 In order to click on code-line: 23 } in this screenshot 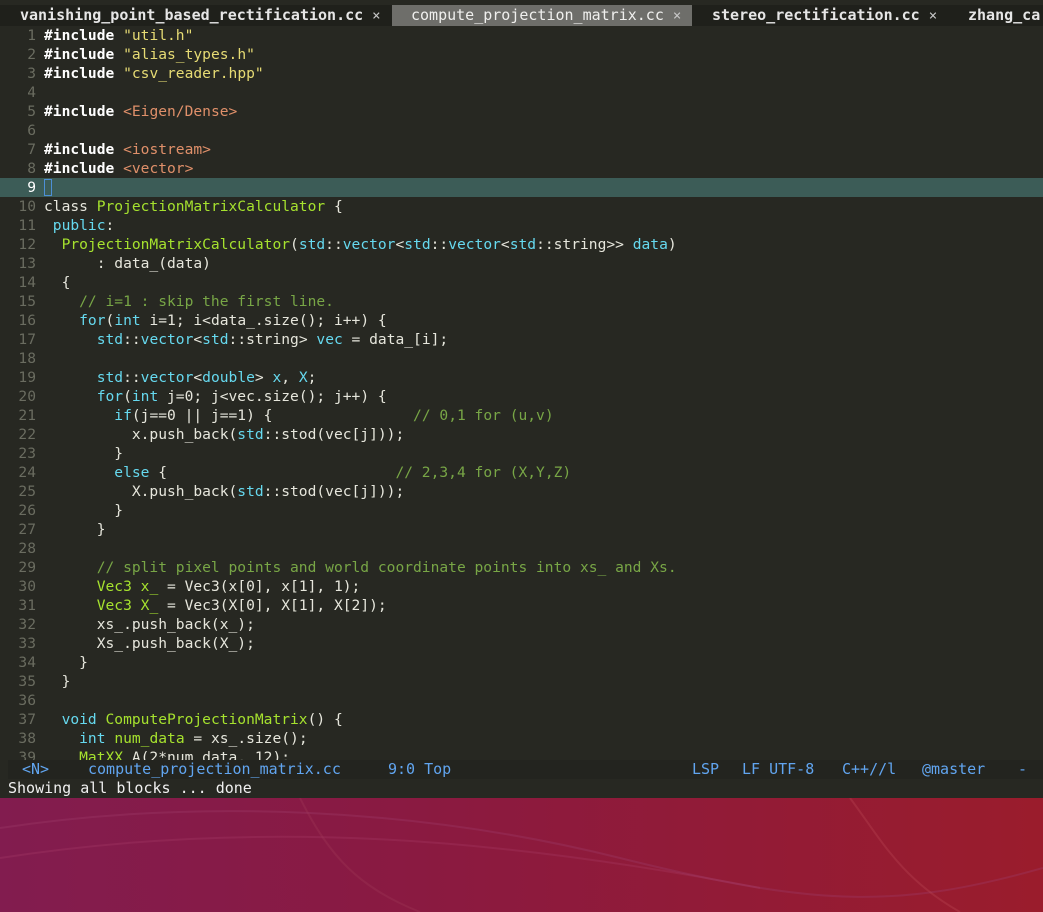, I will do `click(521, 453)`.